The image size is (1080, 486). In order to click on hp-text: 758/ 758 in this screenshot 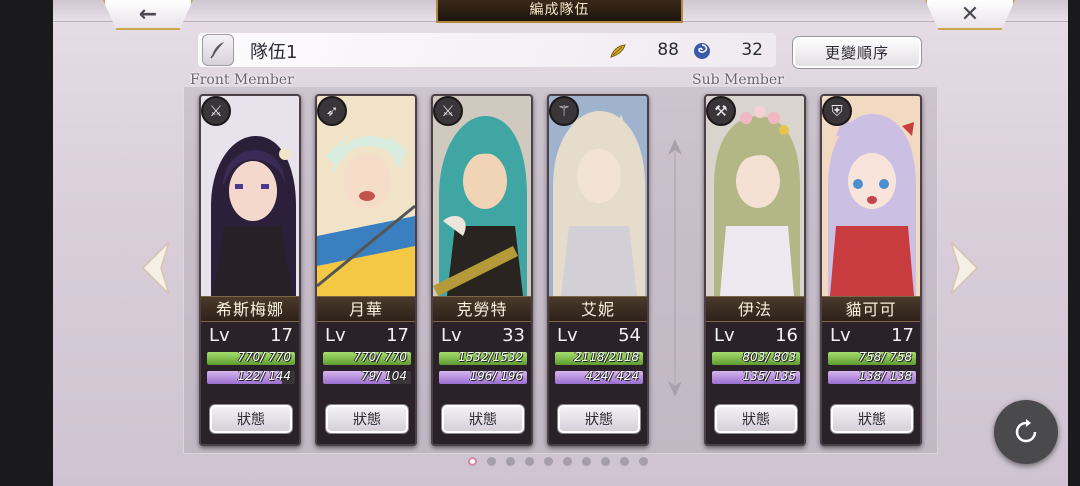, I will do `click(885, 358)`.